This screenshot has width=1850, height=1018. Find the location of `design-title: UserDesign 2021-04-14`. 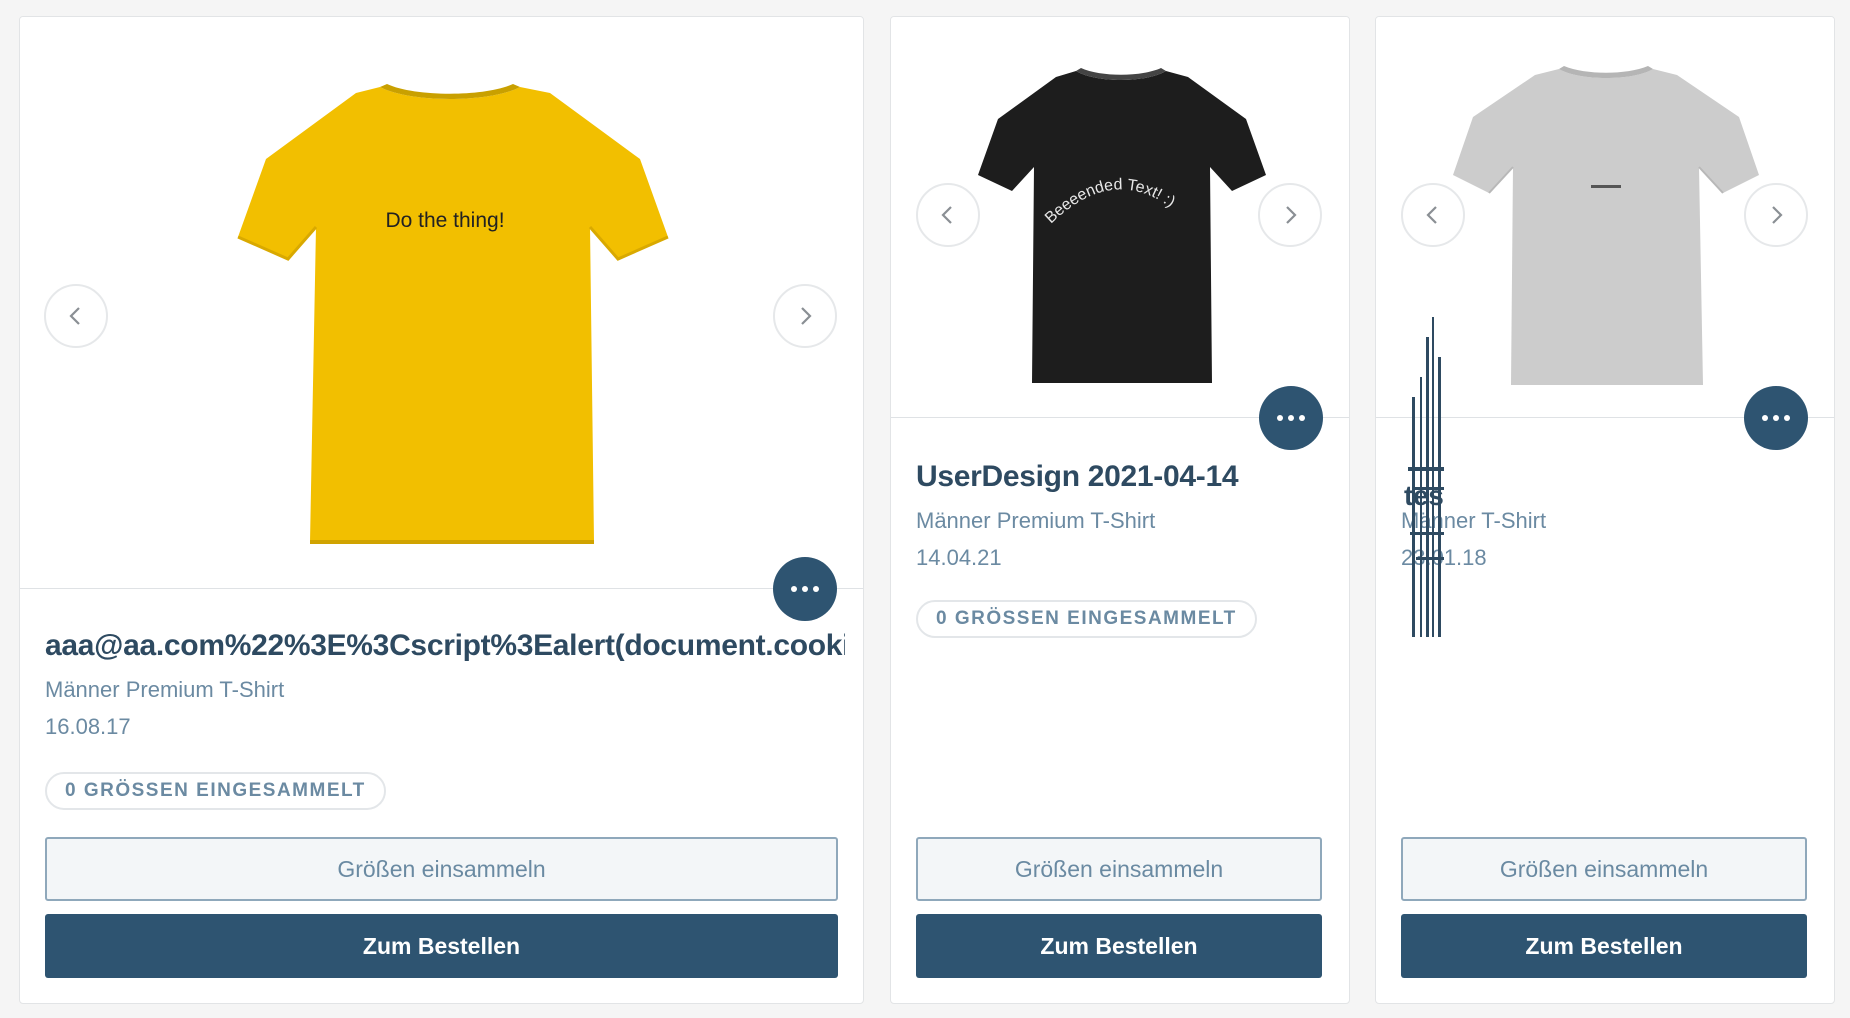

design-title: UserDesign 2021-04-14 is located at coordinates (1077, 476).